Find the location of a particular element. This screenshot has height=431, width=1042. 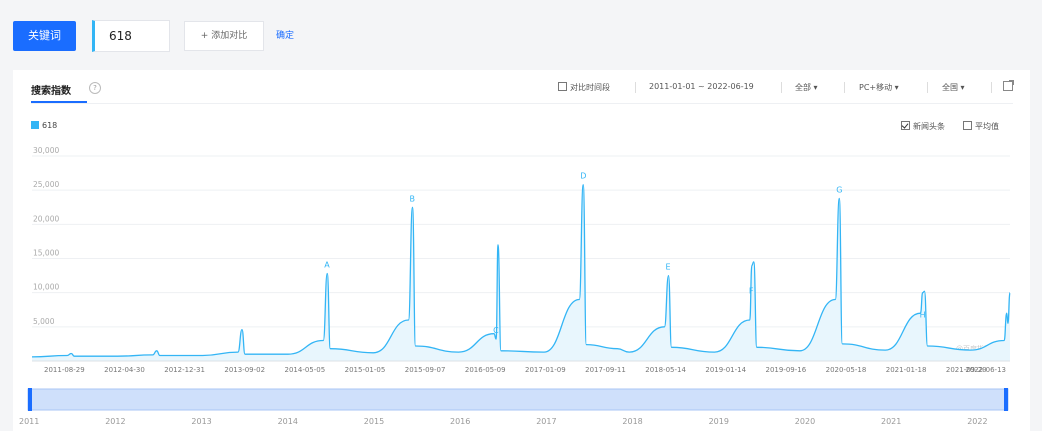

annotation-h: H is located at coordinates (923, 314).